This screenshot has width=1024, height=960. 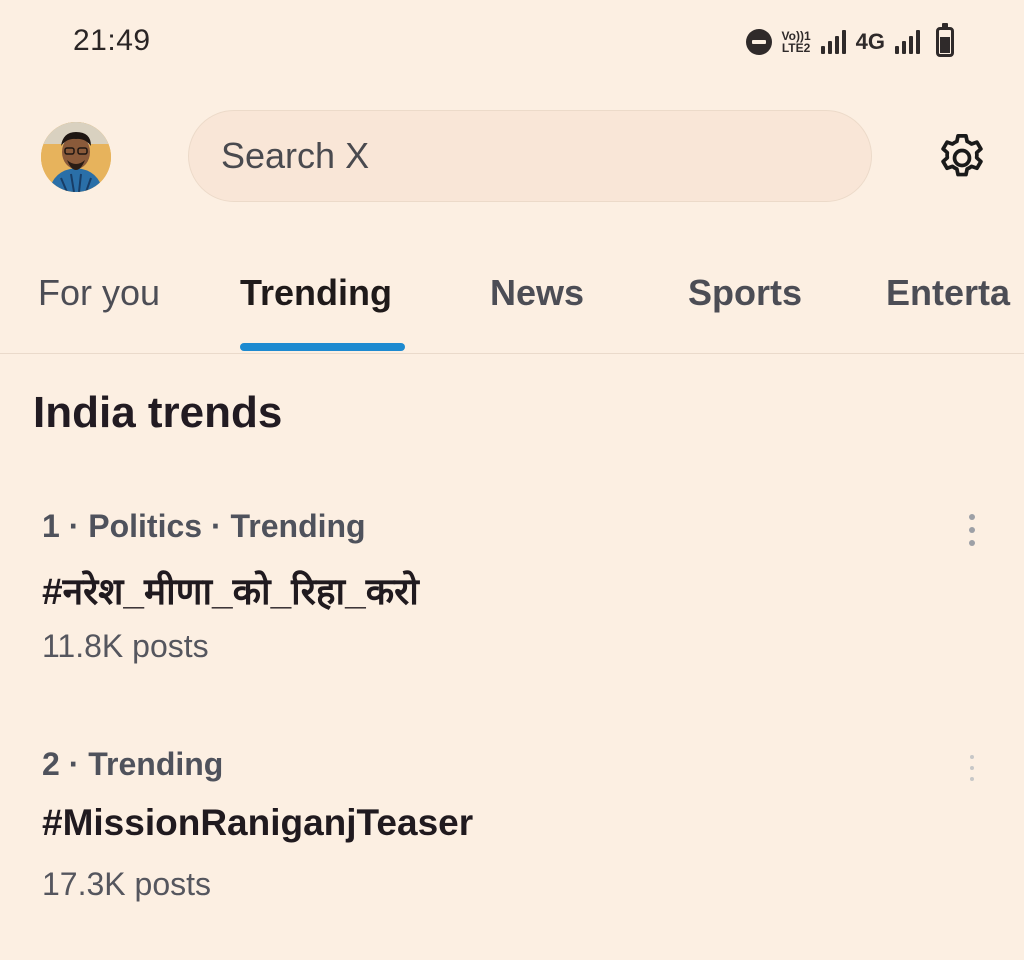 What do you see at coordinates (99, 293) in the screenshot?
I see `tab-for-you: For you` at bounding box center [99, 293].